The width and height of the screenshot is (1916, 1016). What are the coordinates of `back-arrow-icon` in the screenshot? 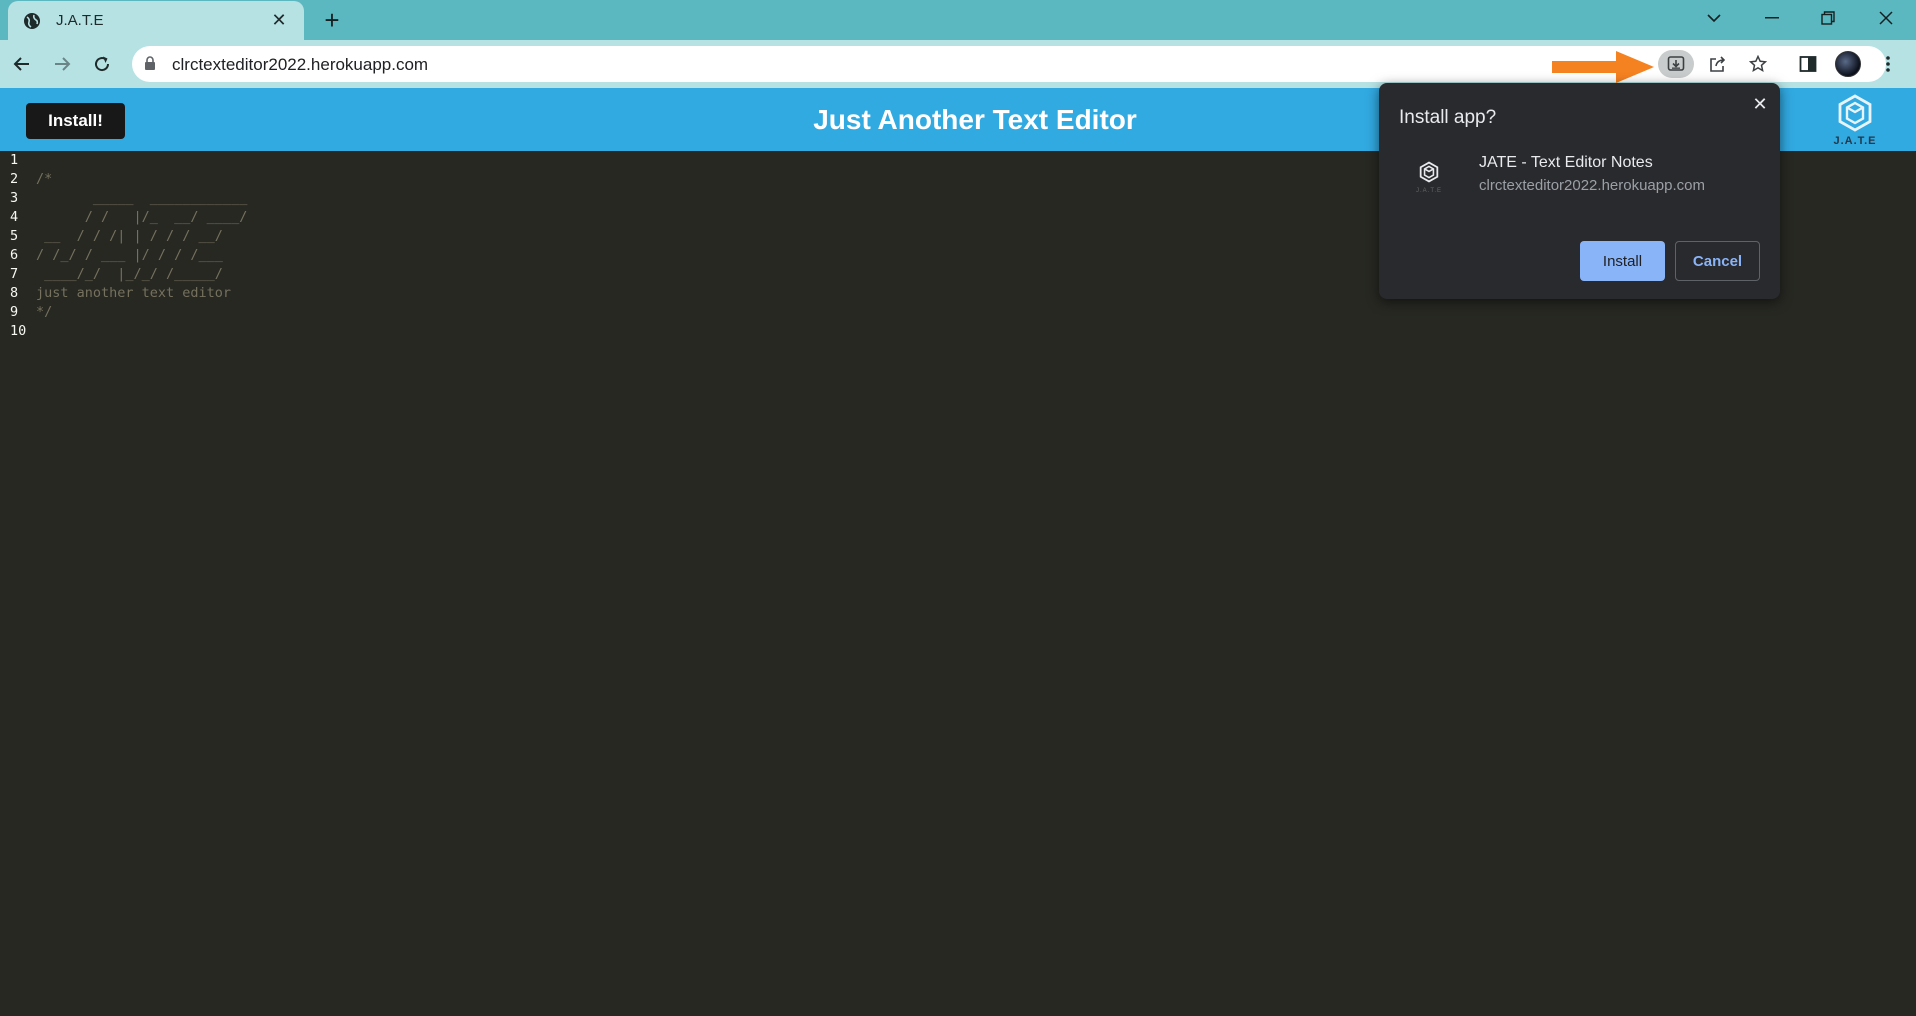 It's located at (22, 64).